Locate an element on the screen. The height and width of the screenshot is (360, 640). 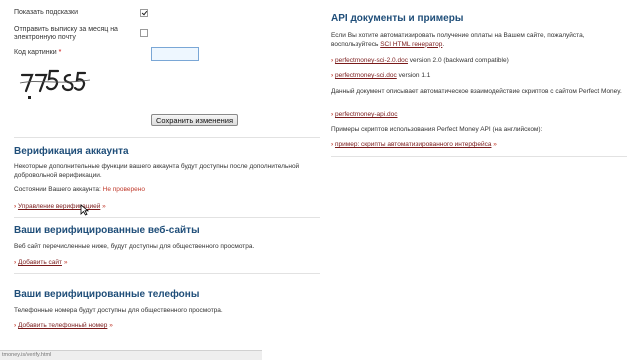
add-site-link: Добавить сайт is located at coordinates (40, 262).